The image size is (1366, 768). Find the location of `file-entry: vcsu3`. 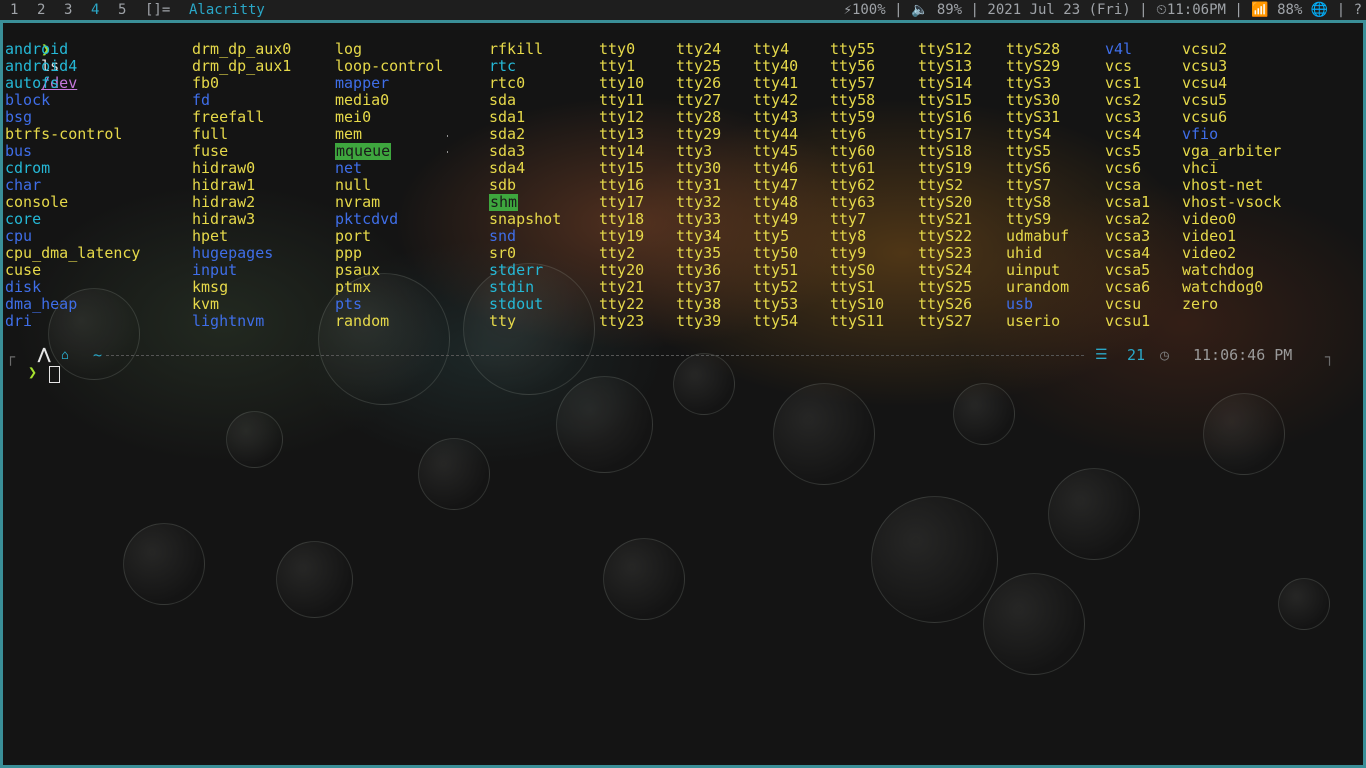

file-entry: vcsu3 is located at coordinates (1205, 66).